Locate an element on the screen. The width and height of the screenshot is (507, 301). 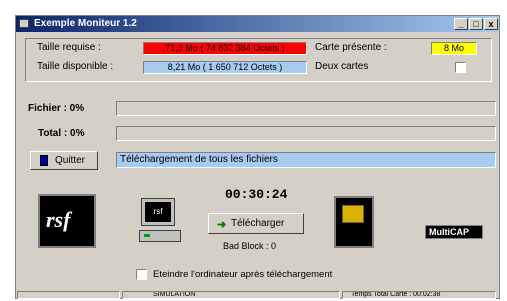
multicap-logo: MultiCAP is located at coordinates (454, 232).